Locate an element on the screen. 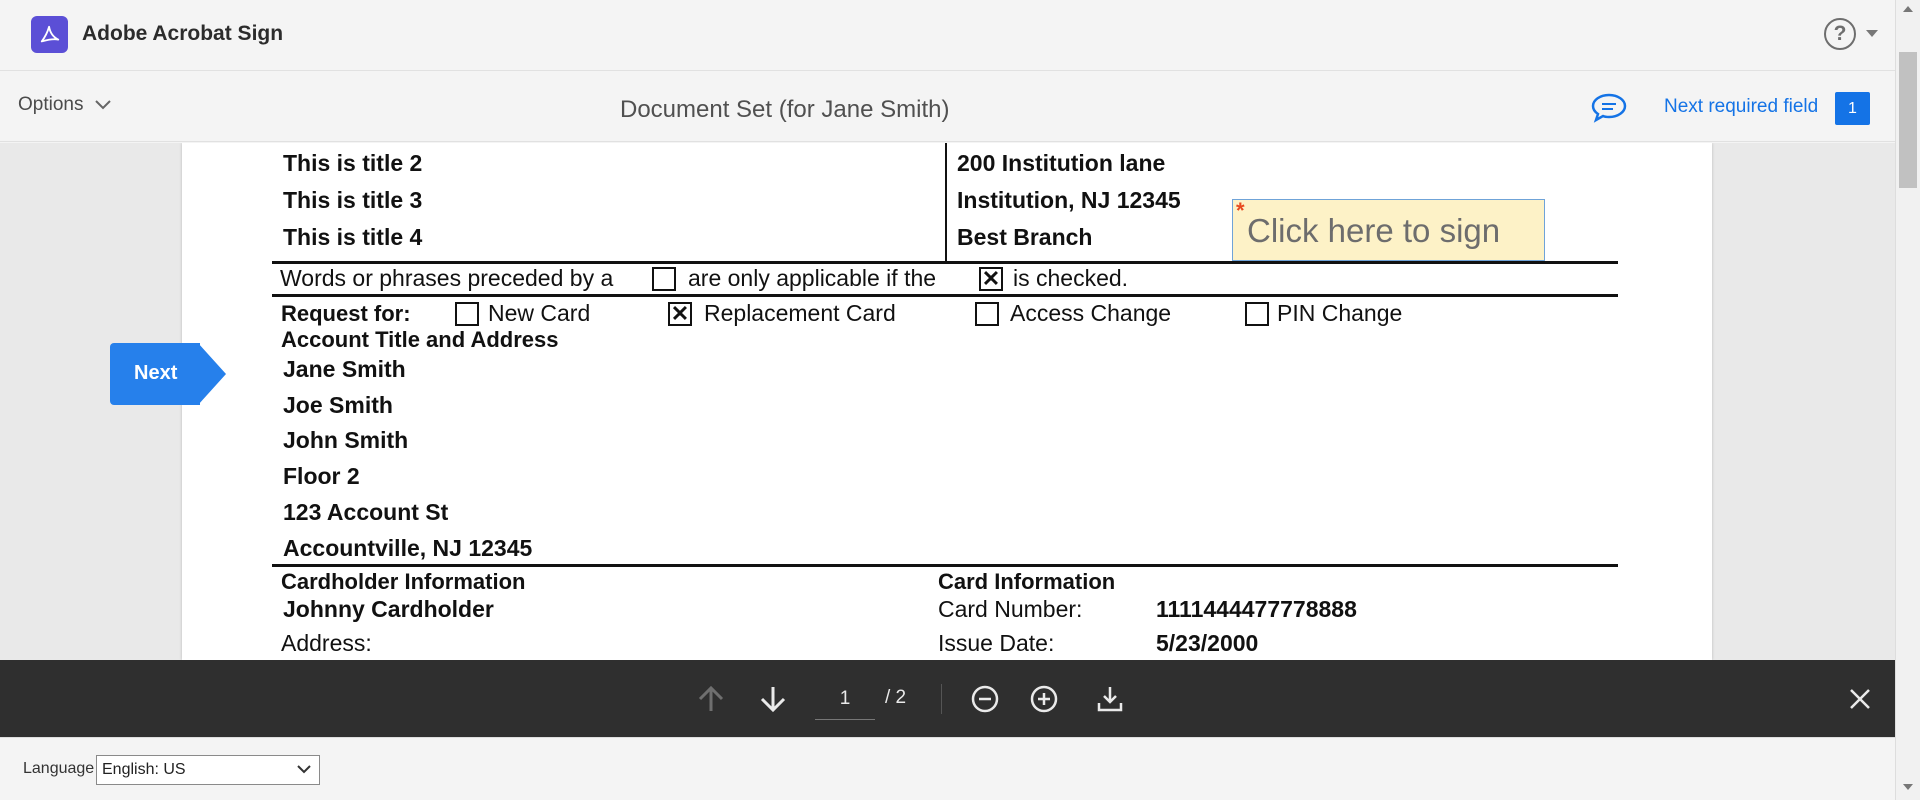 The image size is (1920, 800). pin-change-checkbox is located at coordinates (1257, 314).